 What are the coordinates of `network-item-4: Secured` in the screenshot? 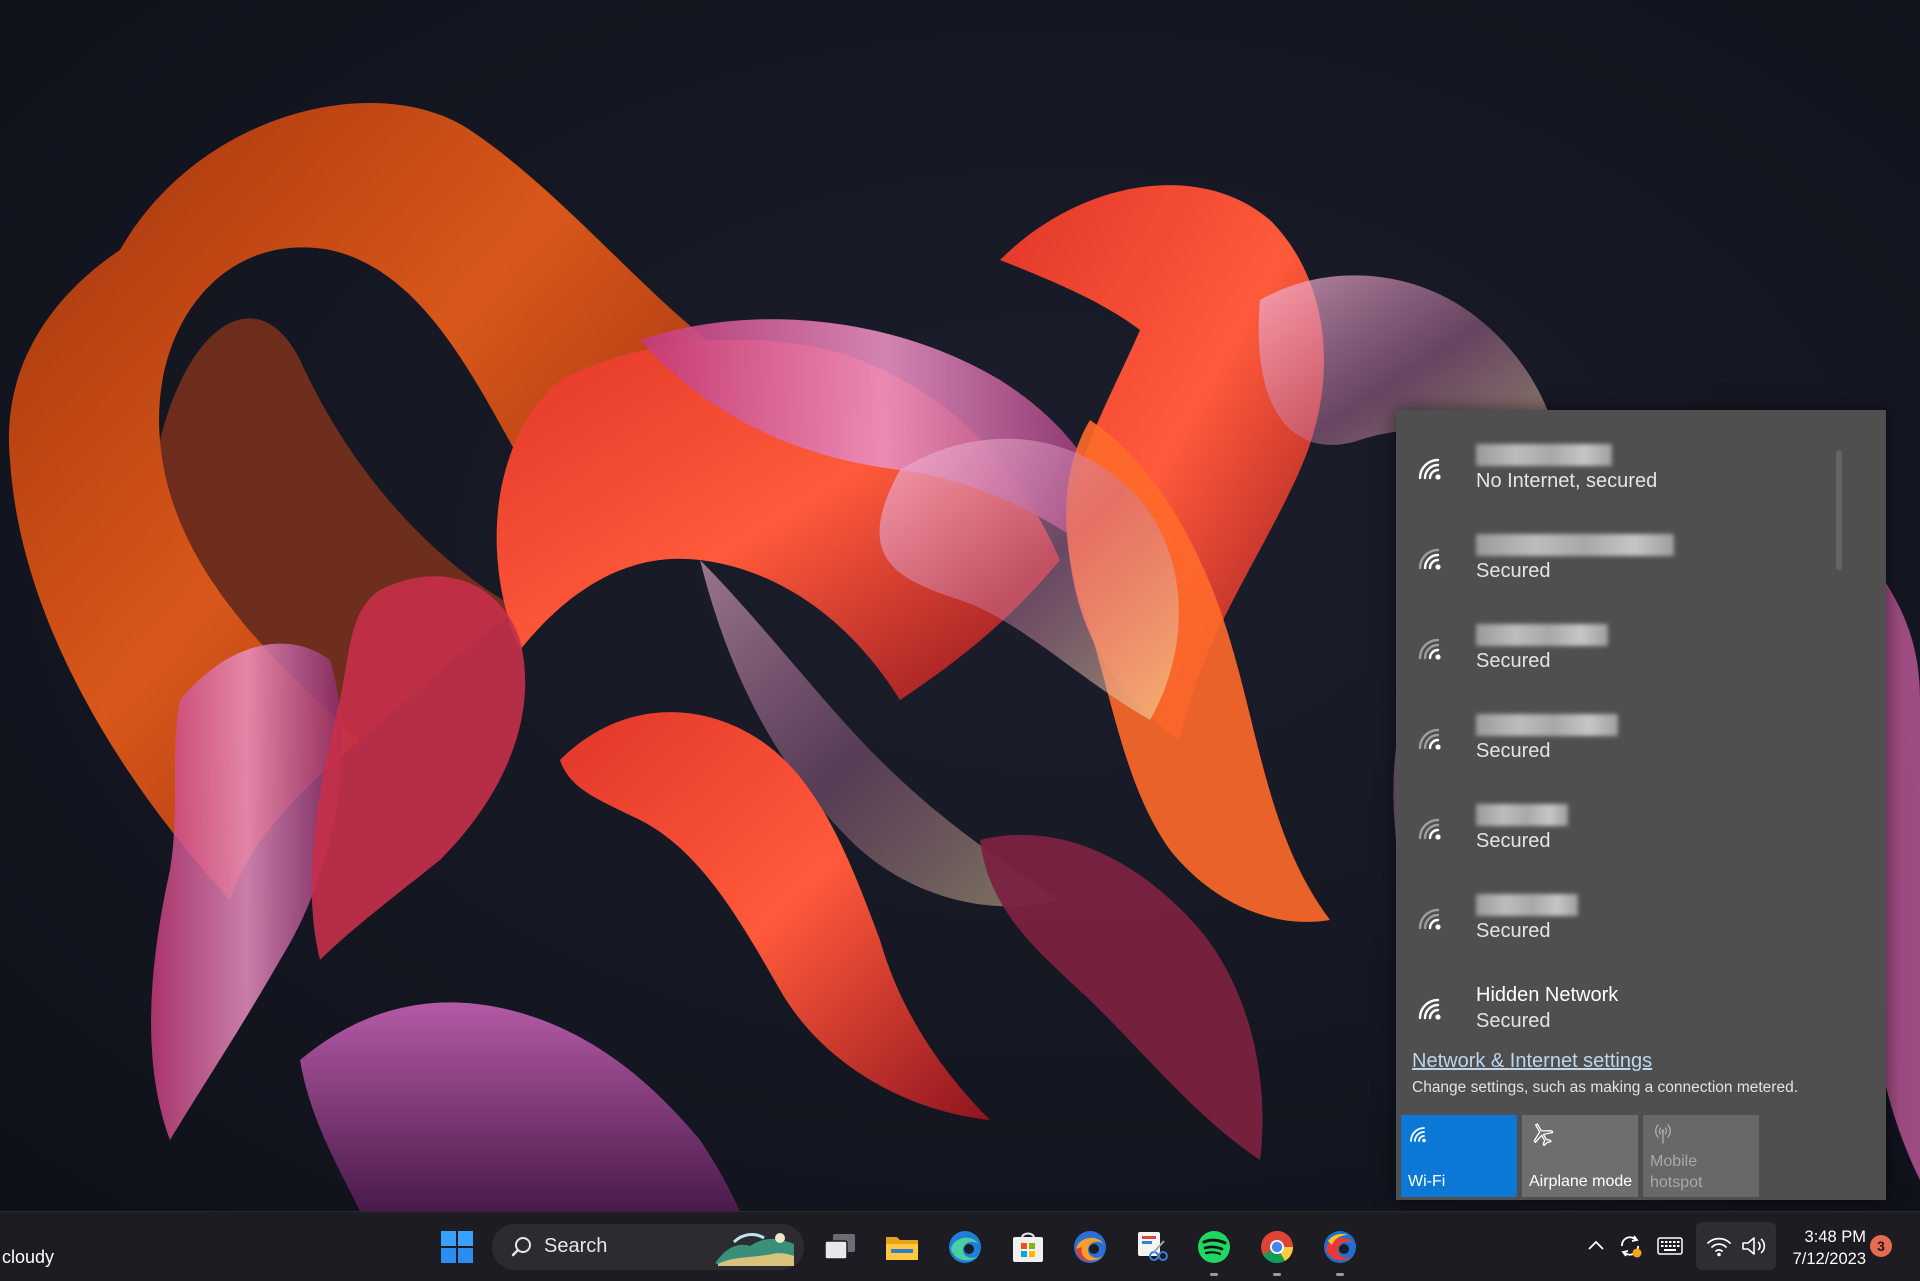 It's located at (1631, 738).